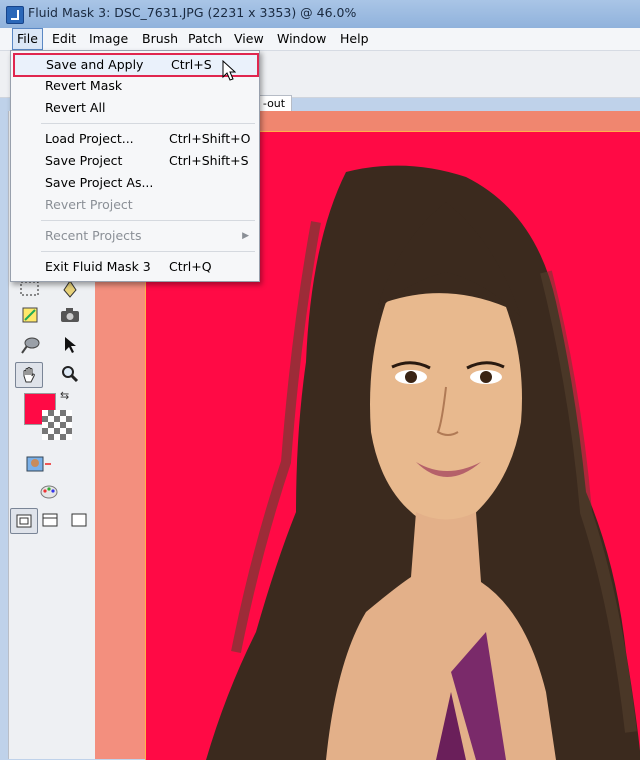  Describe the element at coordinates (108, 39) in the screenshot. I see `menu-image: Image` at that location.